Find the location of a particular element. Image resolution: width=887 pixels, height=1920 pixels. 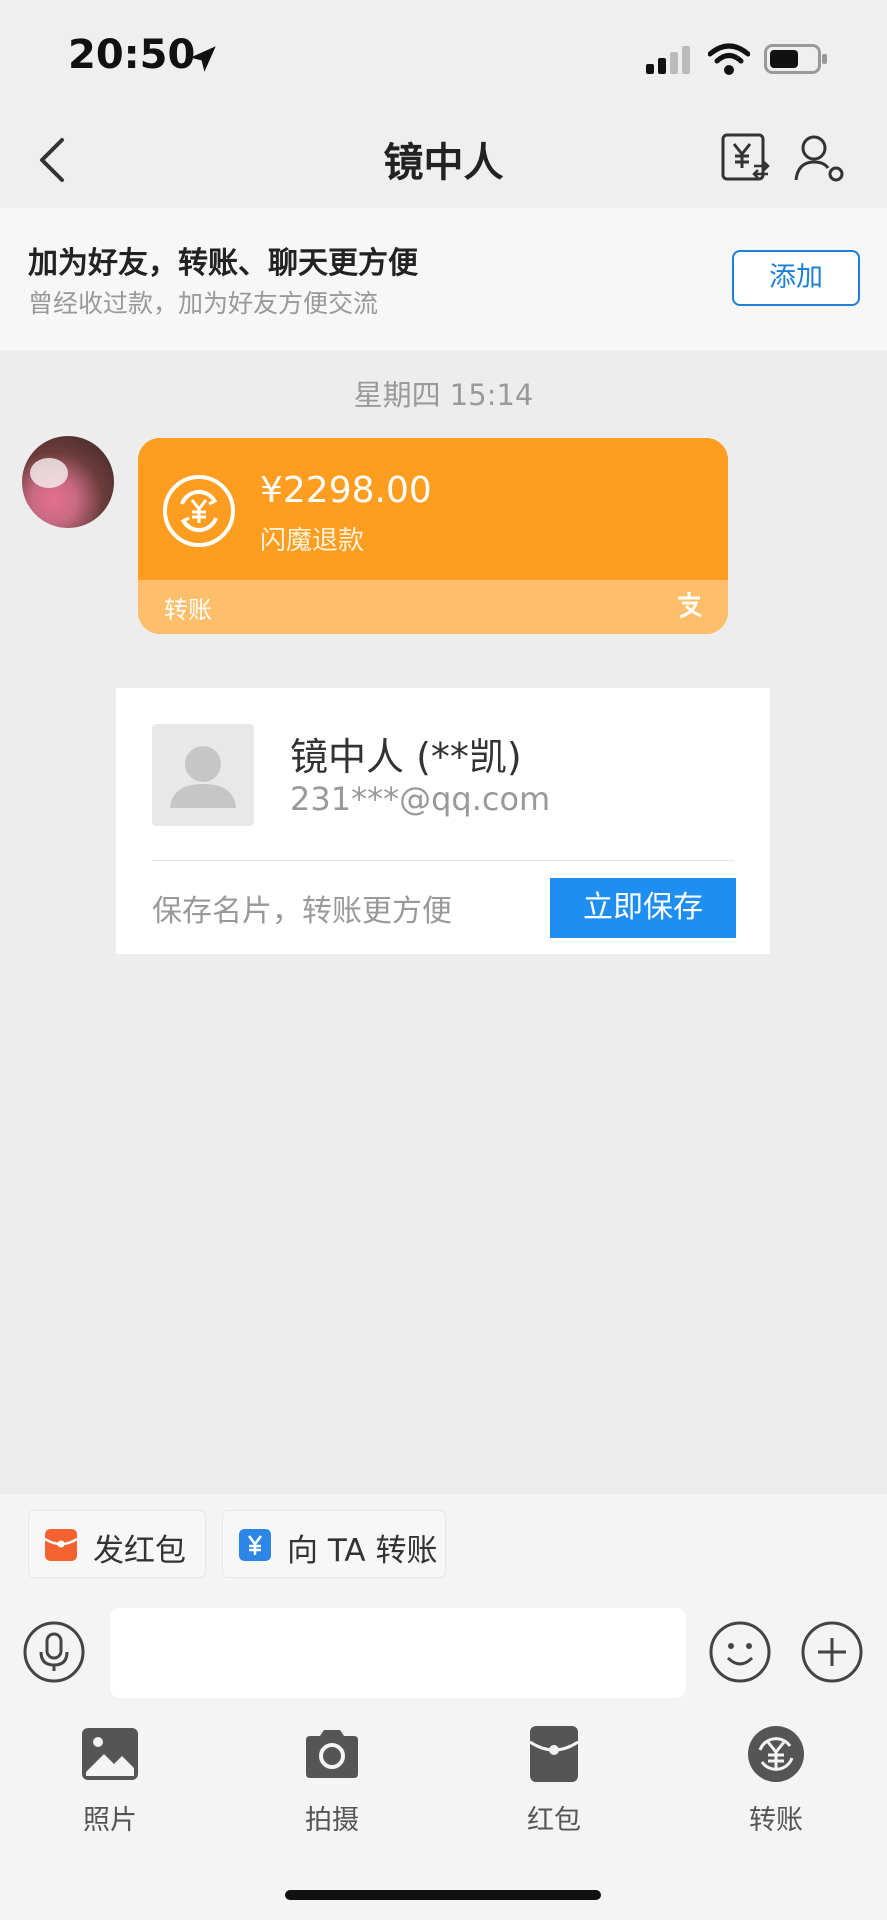

banner-title: 加为好友，转账、聊天更方便 is located at coordinates (223, 263).